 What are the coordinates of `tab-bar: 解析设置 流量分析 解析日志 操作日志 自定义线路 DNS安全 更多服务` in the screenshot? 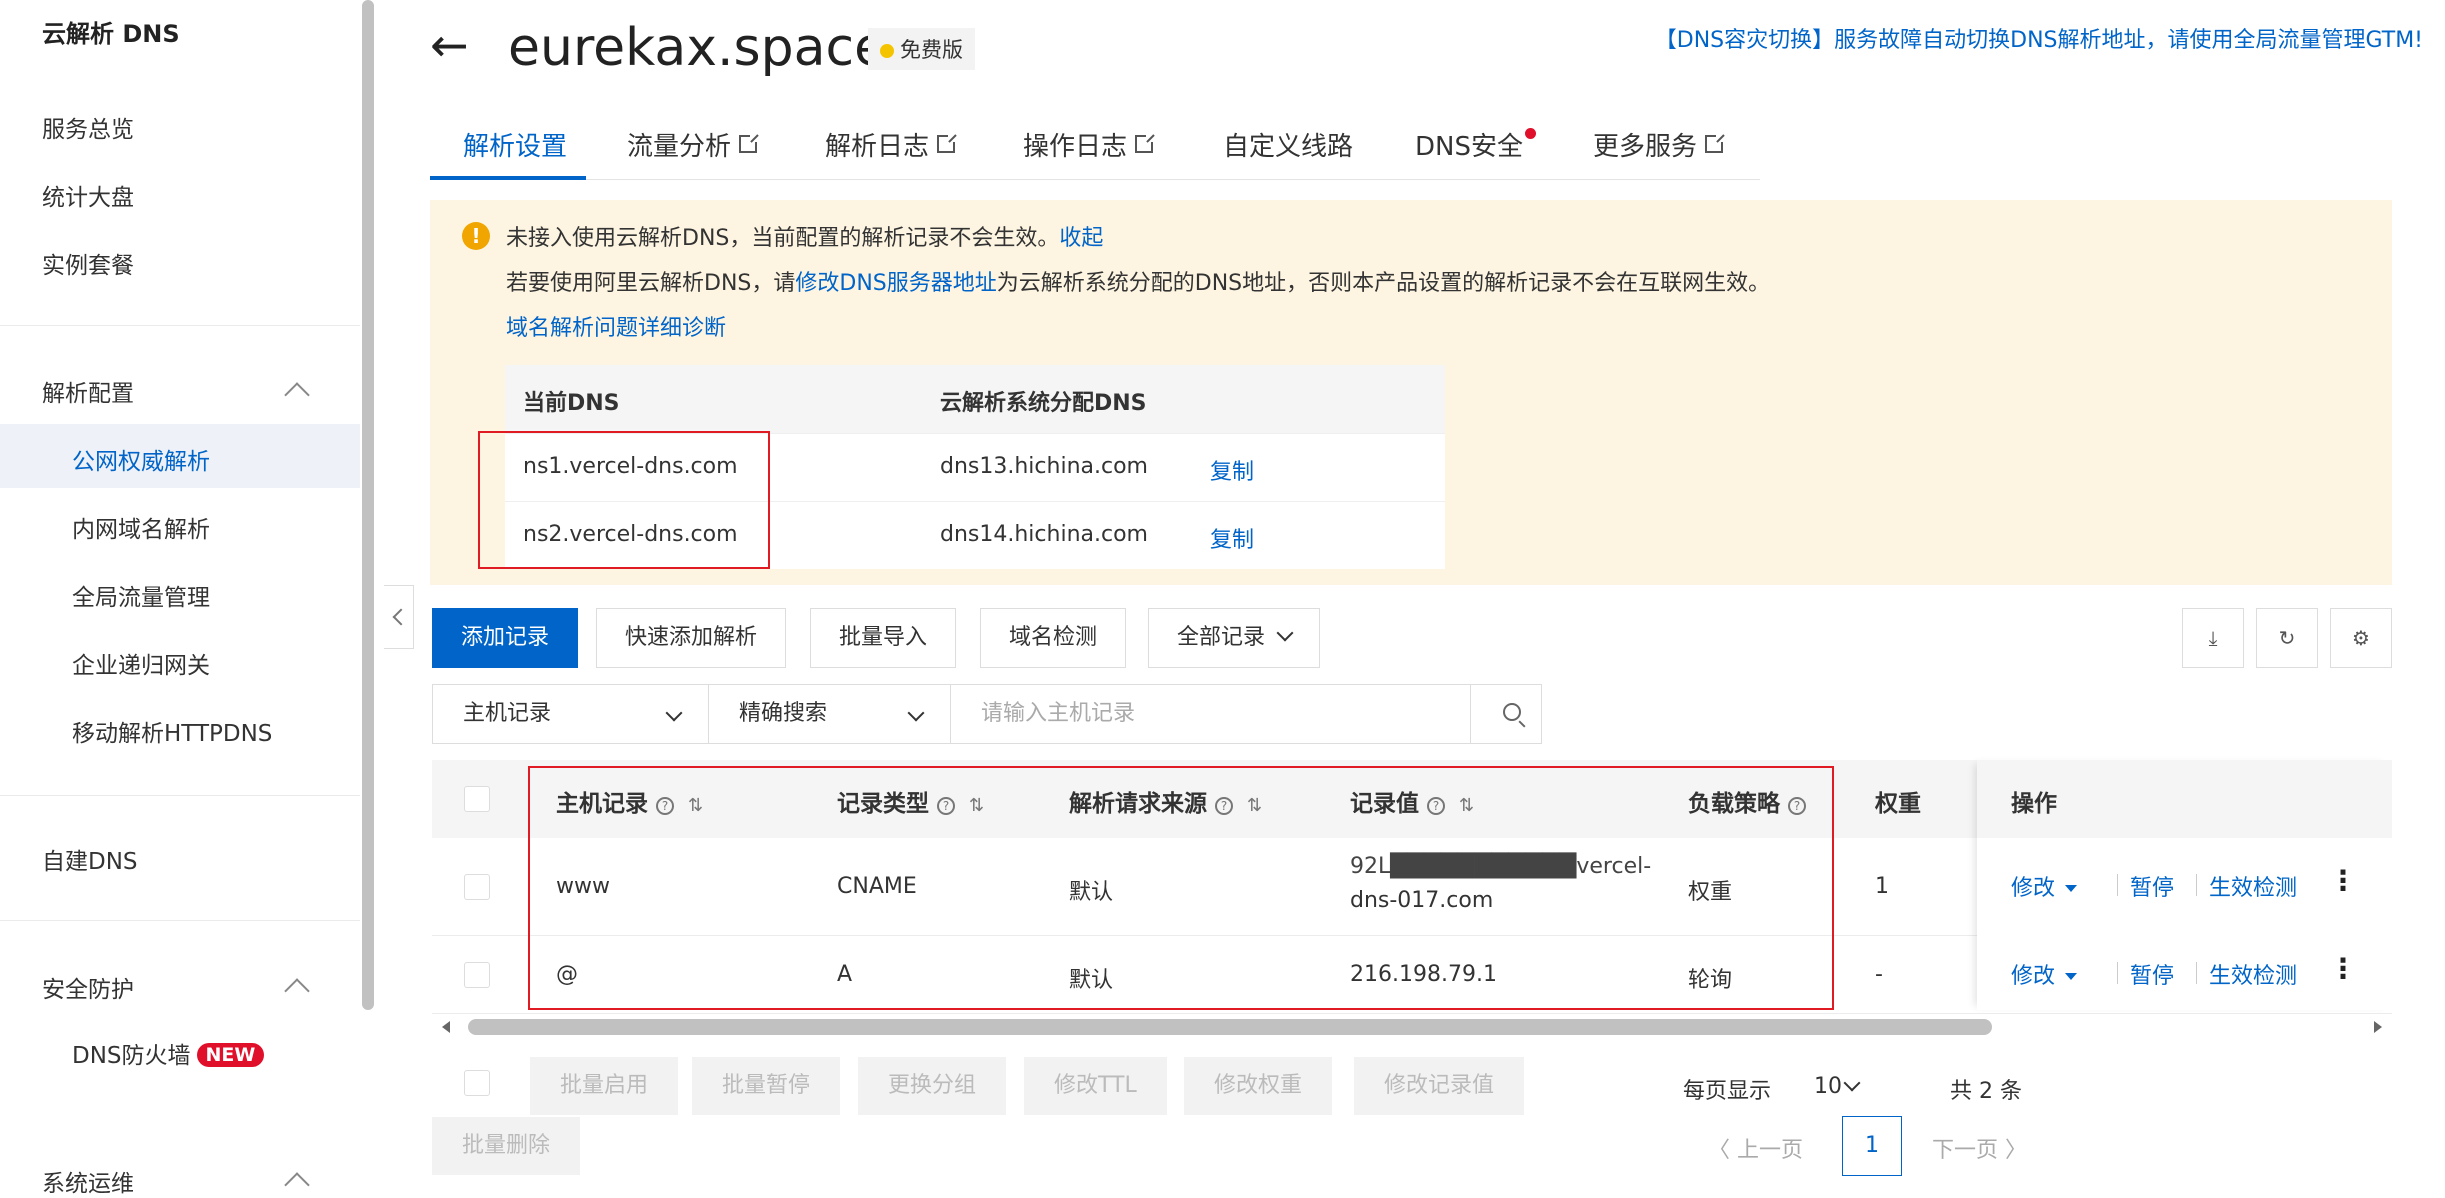 It's located at (1095, 145).